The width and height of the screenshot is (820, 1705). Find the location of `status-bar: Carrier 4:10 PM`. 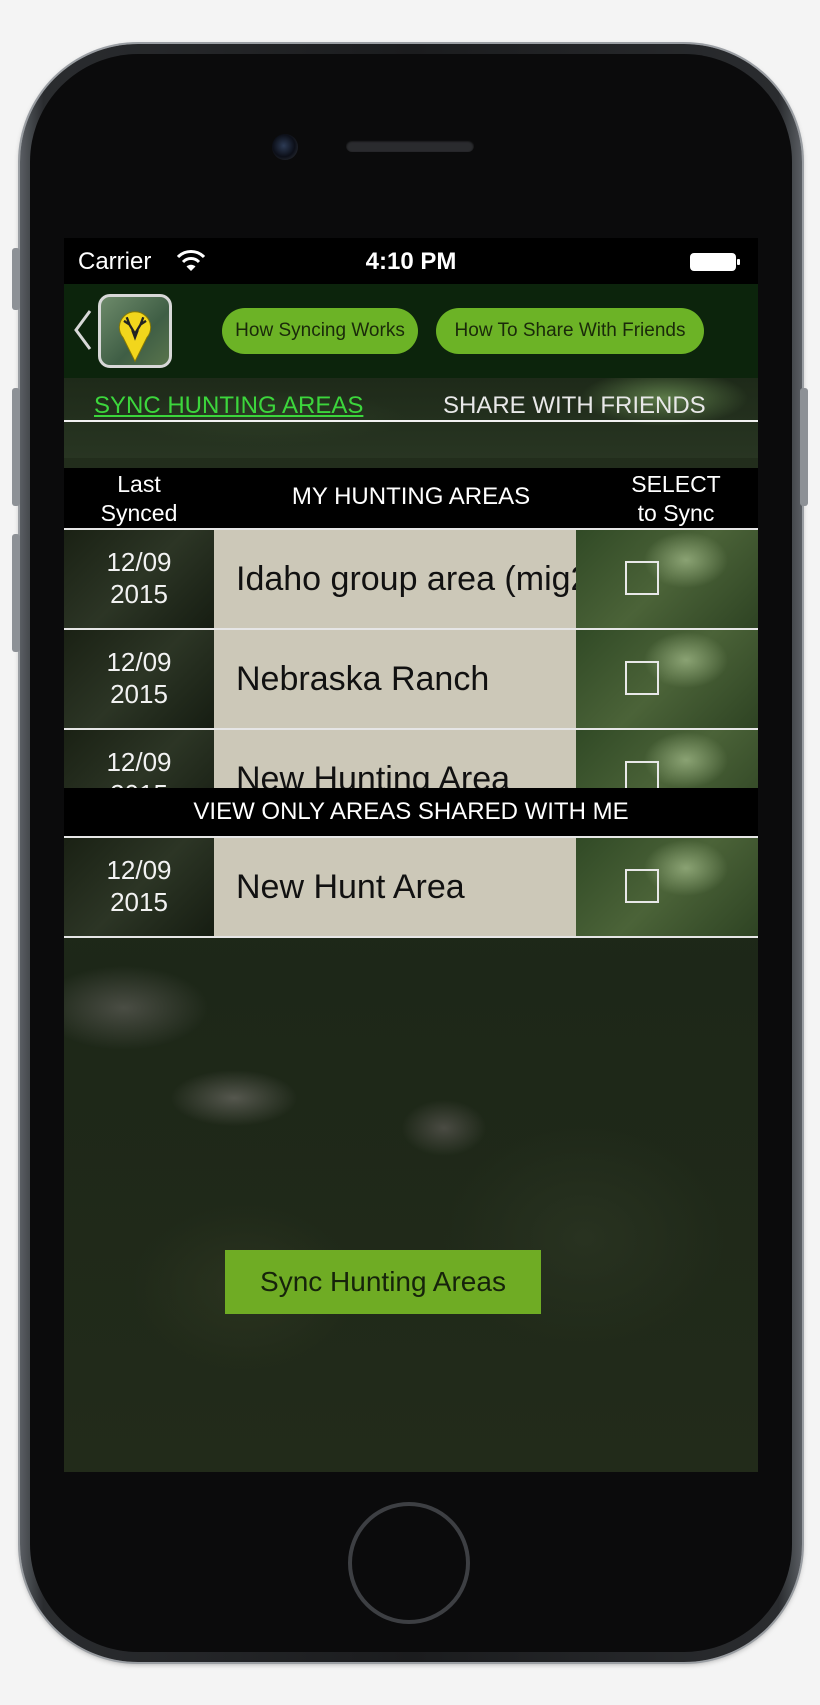

status-bar: Carrier 4:10 PM is located at coordinates (411, 261).